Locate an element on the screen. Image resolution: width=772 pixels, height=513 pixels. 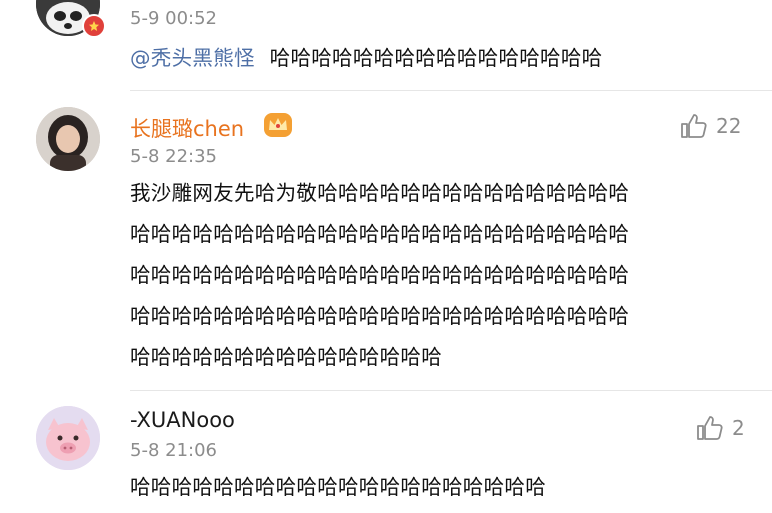
user-avatar-icon is located at coordinates (68, 139).